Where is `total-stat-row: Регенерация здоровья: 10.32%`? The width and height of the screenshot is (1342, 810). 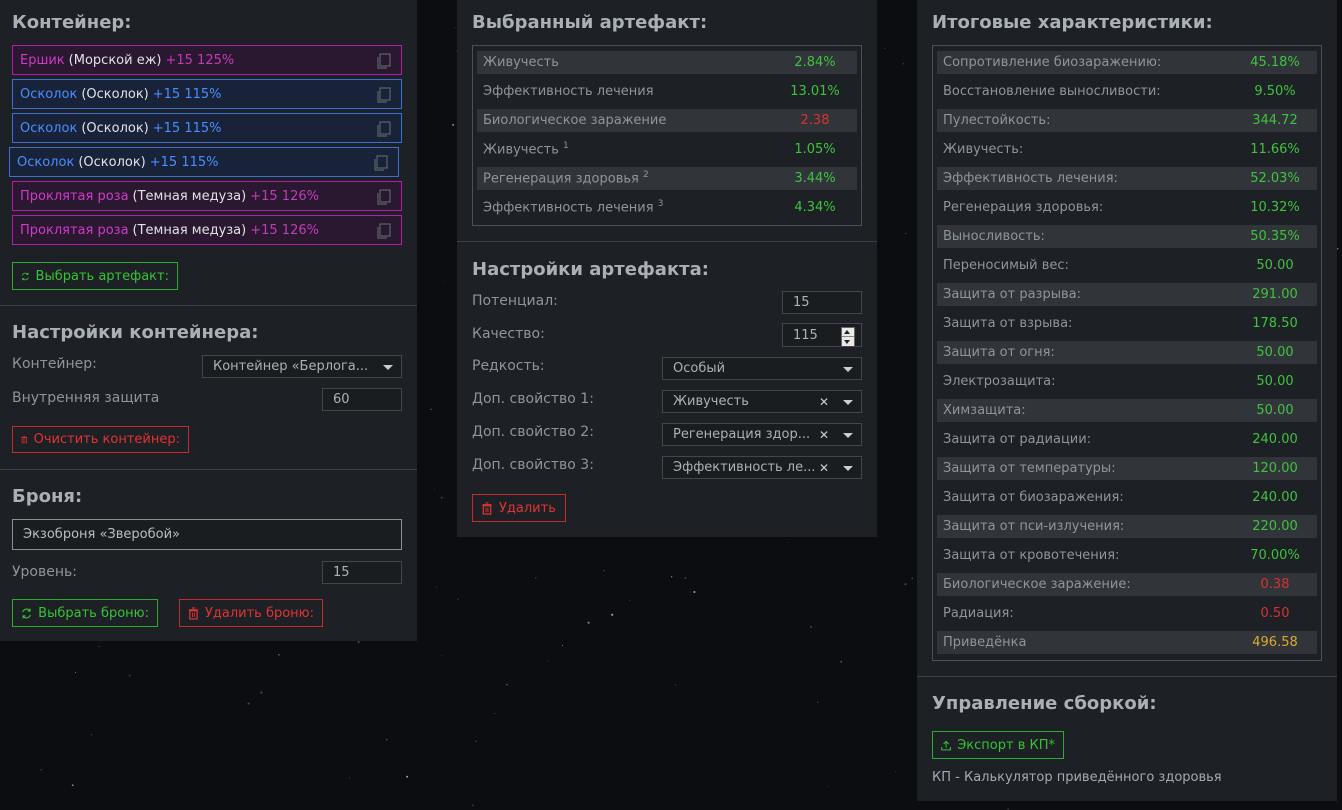
total-stat-row: Регенерация здоровья: 10.32% is located at coordinates (1127, 207).